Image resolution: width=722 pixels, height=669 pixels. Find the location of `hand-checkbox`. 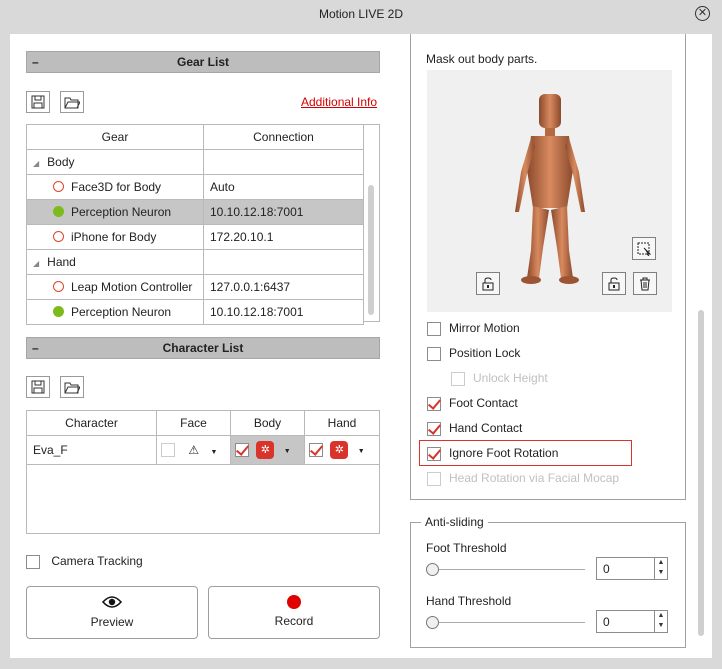

hand-checkbox is located at coordinates (316, 450).